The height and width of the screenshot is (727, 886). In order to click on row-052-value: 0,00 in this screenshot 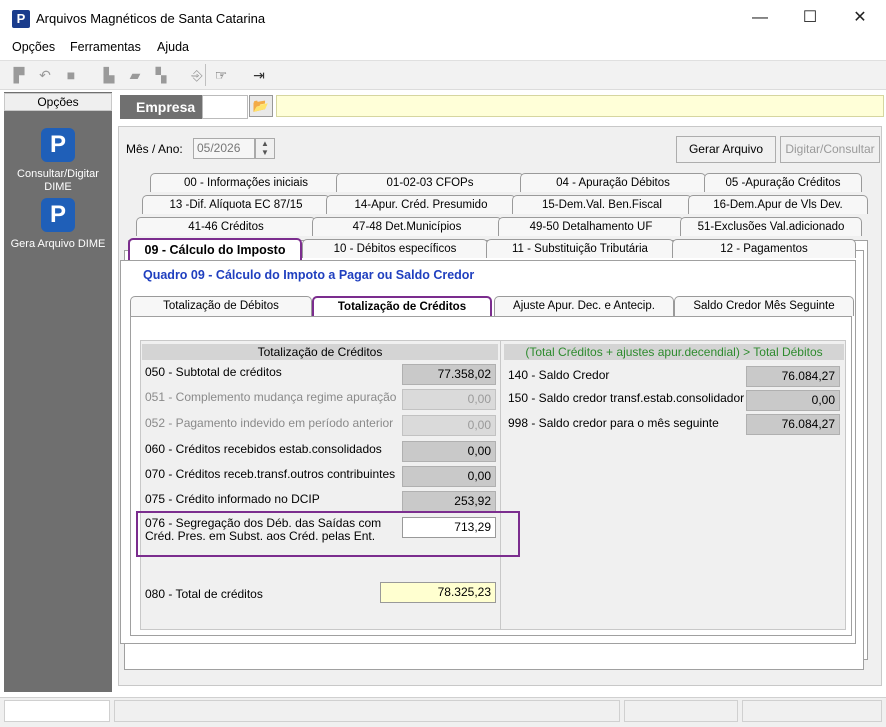, I will do `click(449, 425)`.